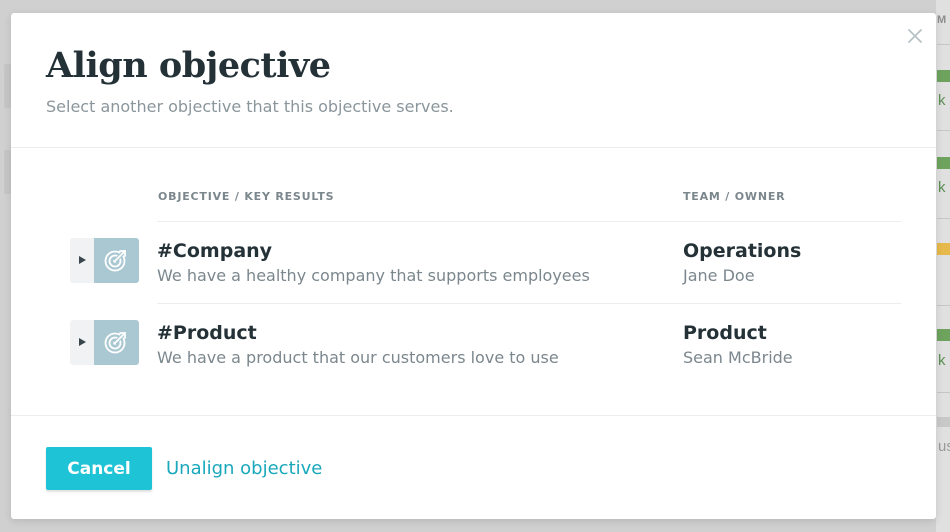  I want to click on background-column-header: M, so click(942, 20).